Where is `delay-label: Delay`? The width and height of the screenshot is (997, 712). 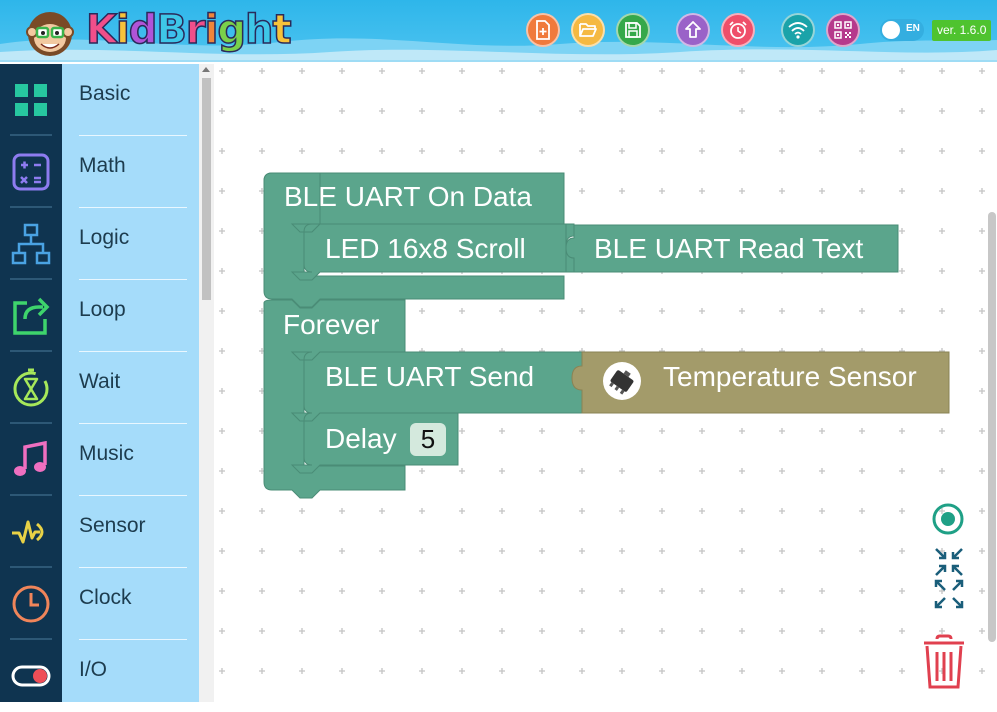 delay-label: Delay is located at coordinates (361, 438).